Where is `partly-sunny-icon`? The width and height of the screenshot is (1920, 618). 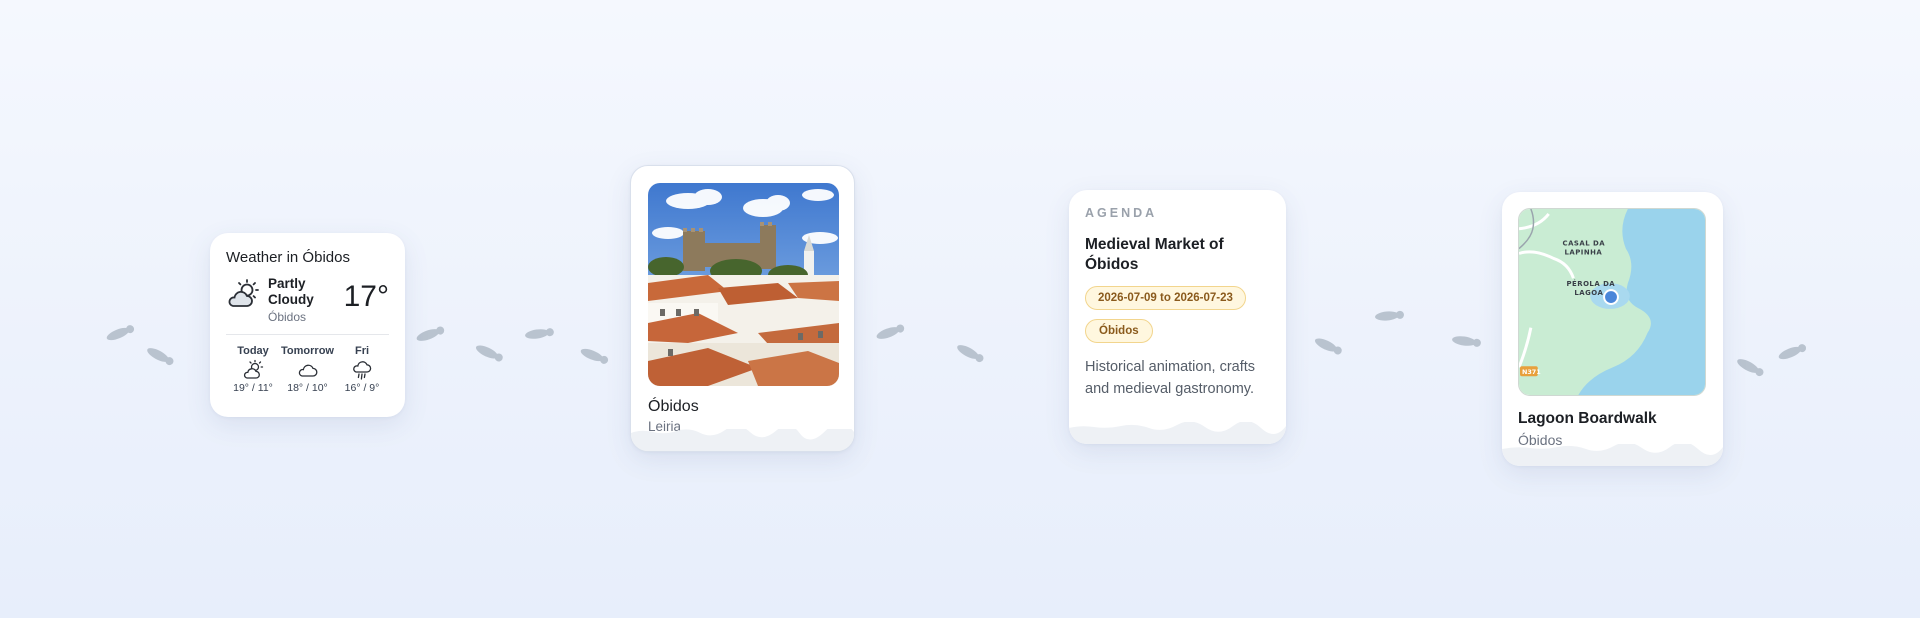
partly-sunny-icon is located at coordinates (253, 369).